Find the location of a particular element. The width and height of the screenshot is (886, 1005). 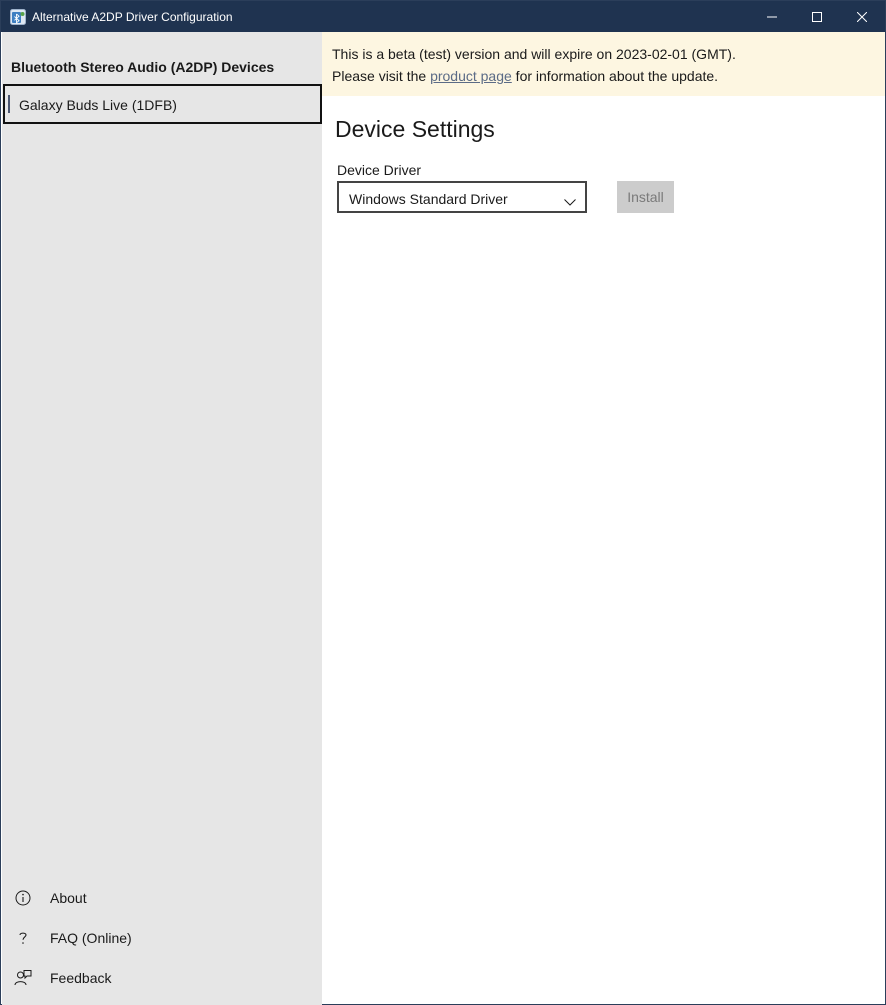

install-button: Install is located at coordinates (645, 197).